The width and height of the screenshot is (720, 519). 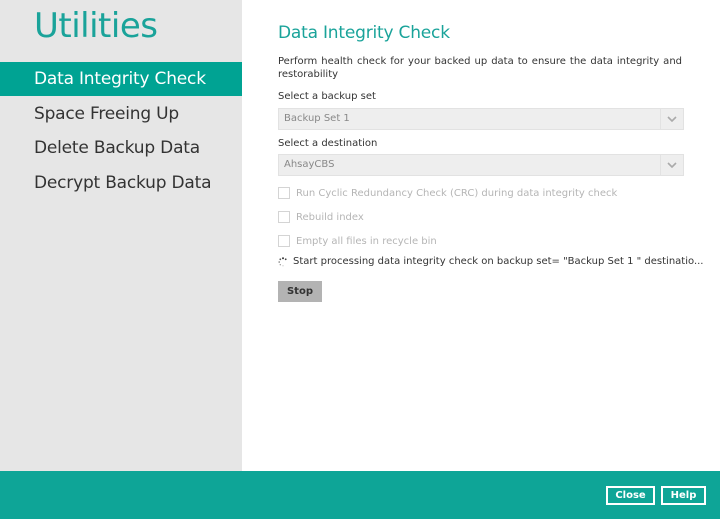 What do you see at coordinates (683, 495) in the screenshot?
I see `help-button: Help` at bounding box center [683, 495].